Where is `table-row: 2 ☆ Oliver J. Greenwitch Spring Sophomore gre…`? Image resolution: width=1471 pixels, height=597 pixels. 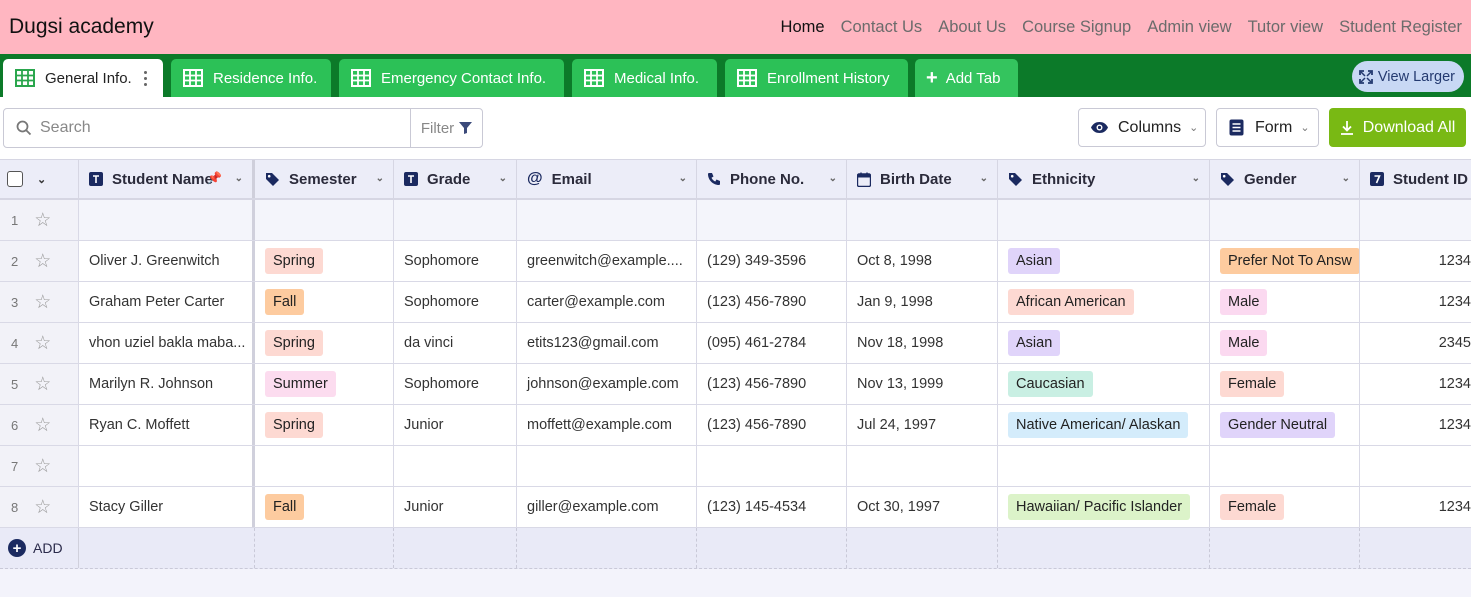
table-row: 2 ☆ Oliver J. Greenwitch Spring Sophomore gre… is located at coordinates (735, 261).